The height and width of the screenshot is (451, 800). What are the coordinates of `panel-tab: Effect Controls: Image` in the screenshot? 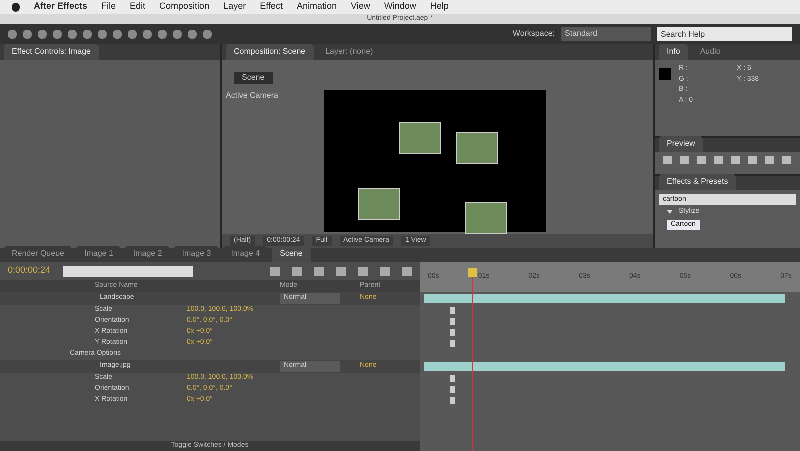 It's located at (51, 52).